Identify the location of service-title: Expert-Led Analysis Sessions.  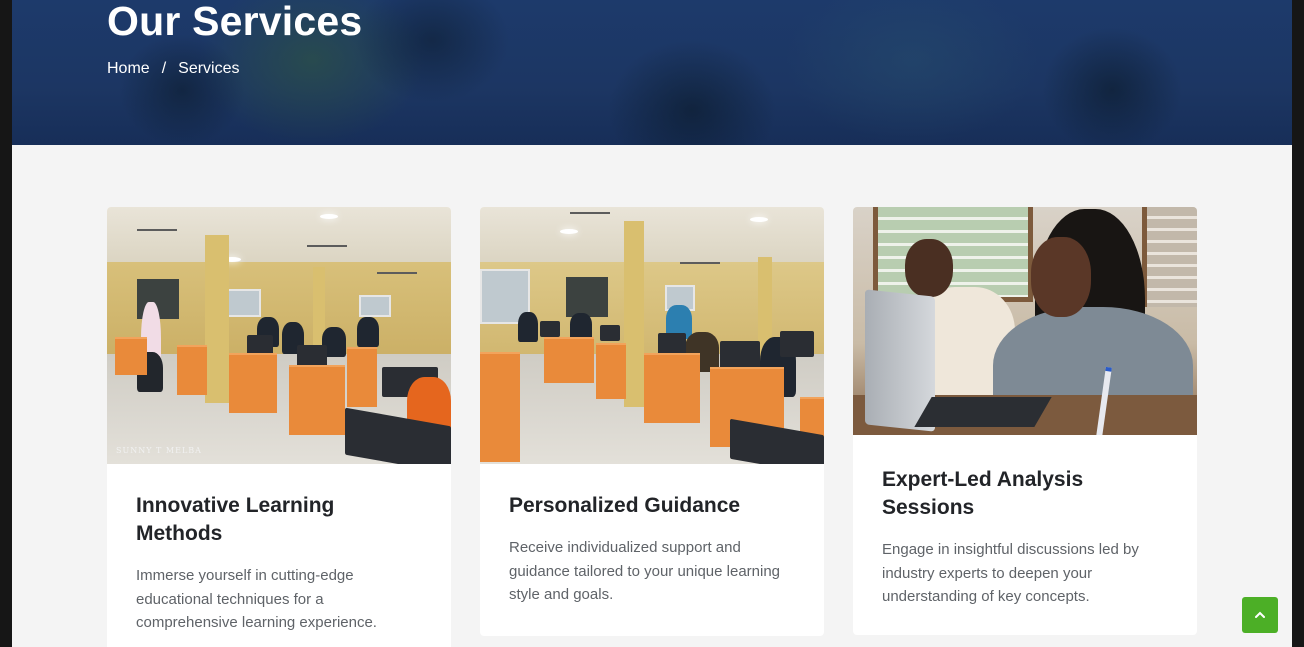
(983, 493).